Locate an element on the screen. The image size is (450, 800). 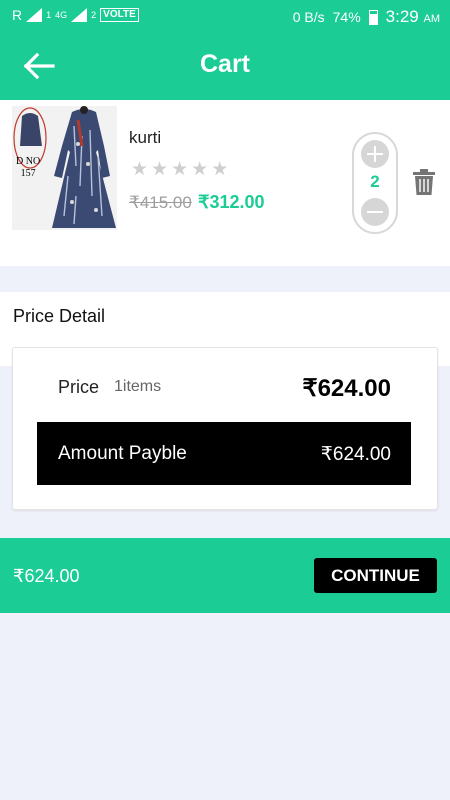
original-price: ₹415.00 is located at coordinates (160, 202).